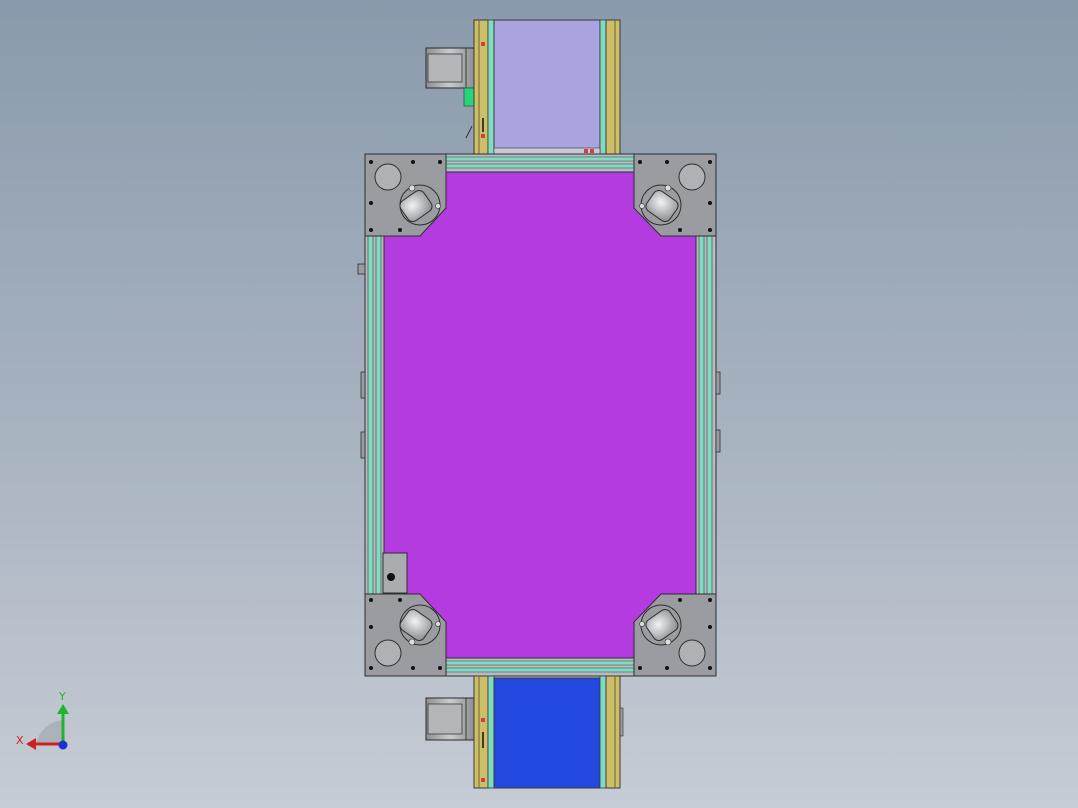  Describe the element at coordinates (613, 87) in the screenshot. I see `top-side-plate-right` at that location.